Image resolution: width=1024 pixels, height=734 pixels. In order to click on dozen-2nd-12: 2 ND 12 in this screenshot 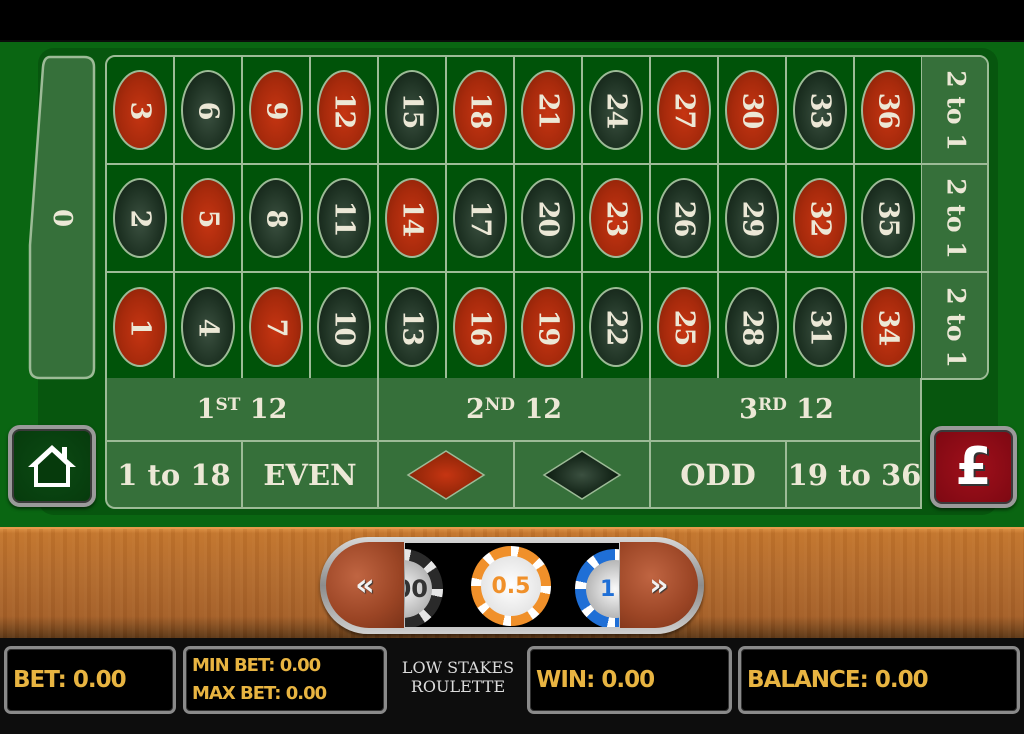, I will do `click(515, 410)`.